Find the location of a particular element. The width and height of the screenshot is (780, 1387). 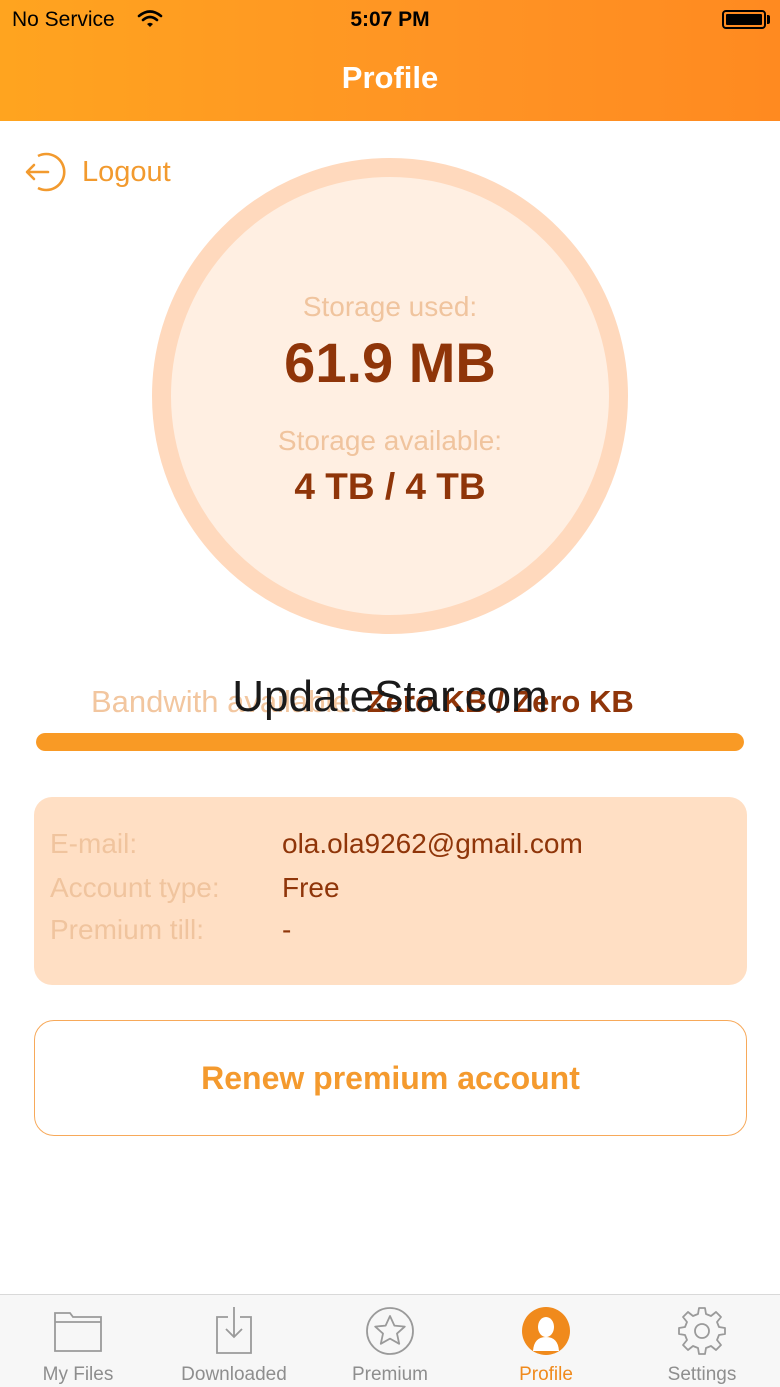

renew-premium-button: Renew premium account is located at coordinates (390, 1078).